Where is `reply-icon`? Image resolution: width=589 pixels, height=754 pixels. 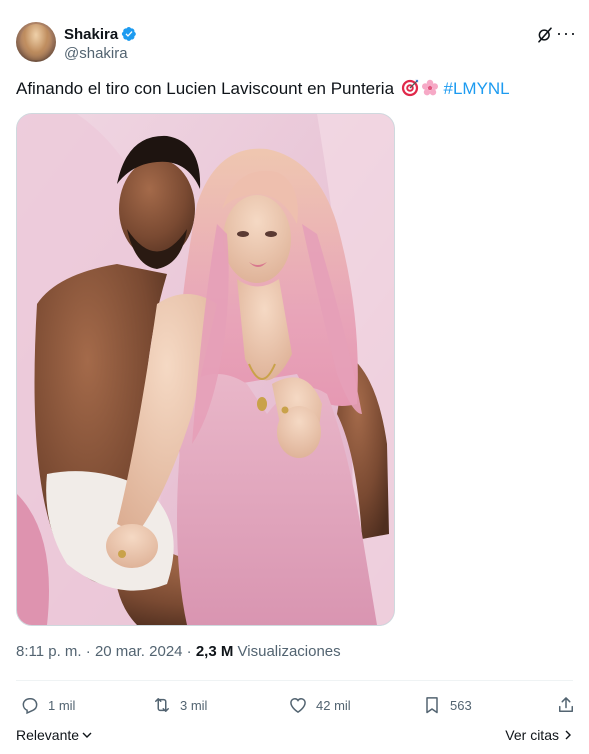
reply-icon is located at coordinates (30, 706).